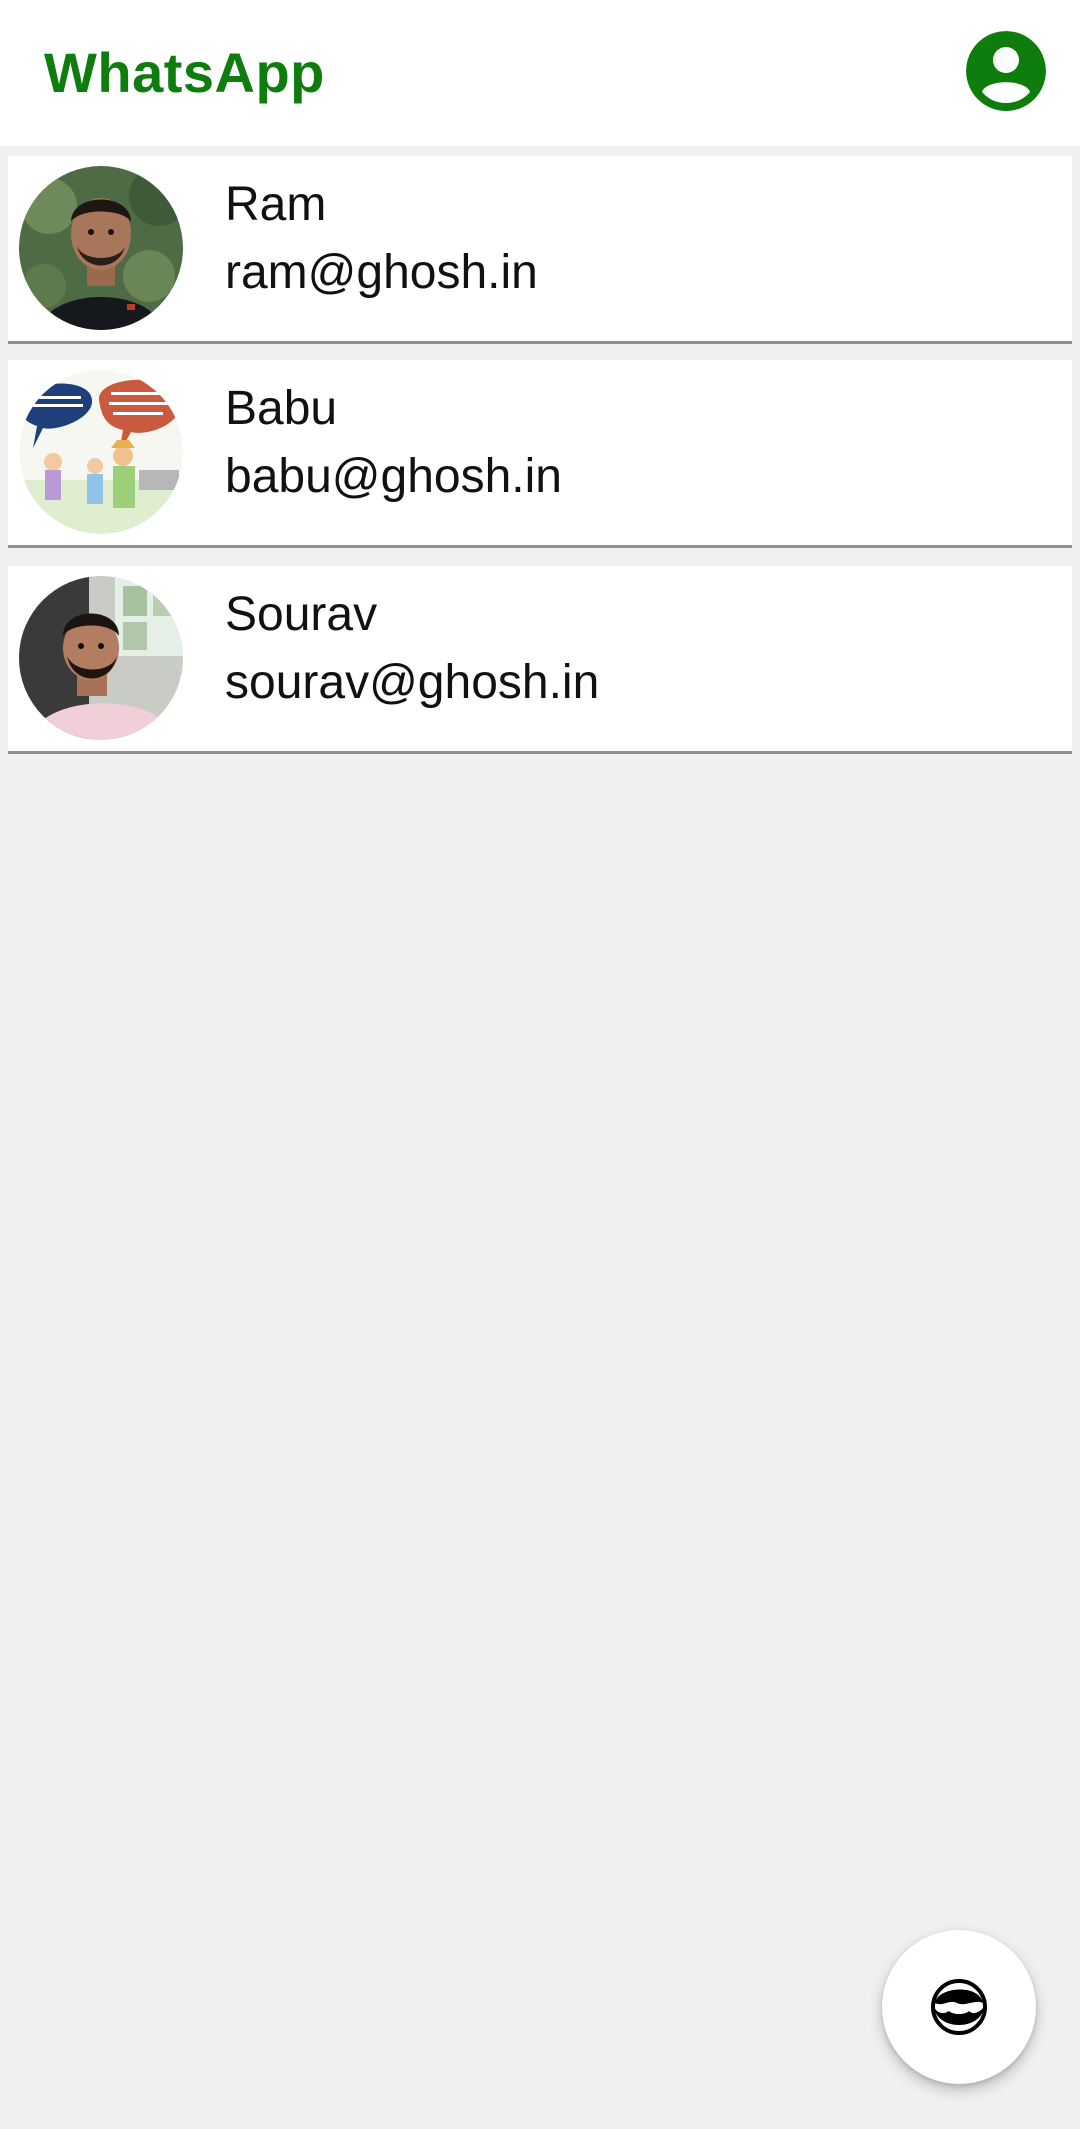 The image size is (1080, 2129). What do you see at coordinates (540, 73) in the screenshot?
I see `app-bar: WhatsApp` at bounding box center [540, 73].